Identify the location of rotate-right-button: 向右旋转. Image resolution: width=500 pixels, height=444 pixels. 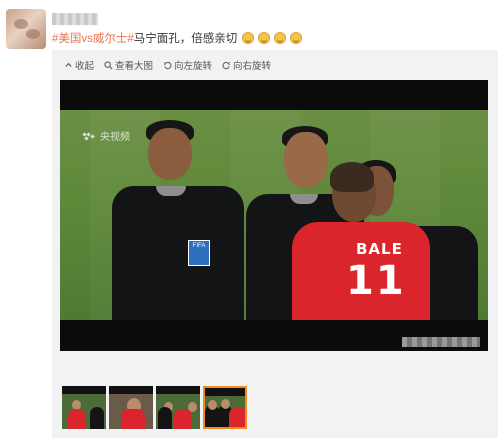
(246, 65).